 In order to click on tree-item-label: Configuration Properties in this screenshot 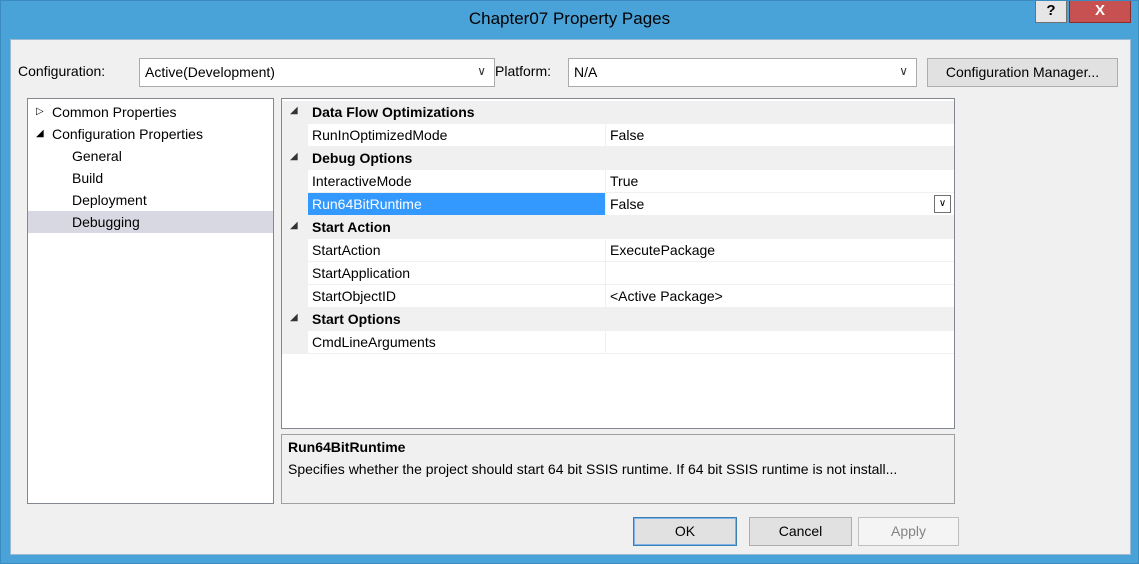, I will do `click(127, 134)`.